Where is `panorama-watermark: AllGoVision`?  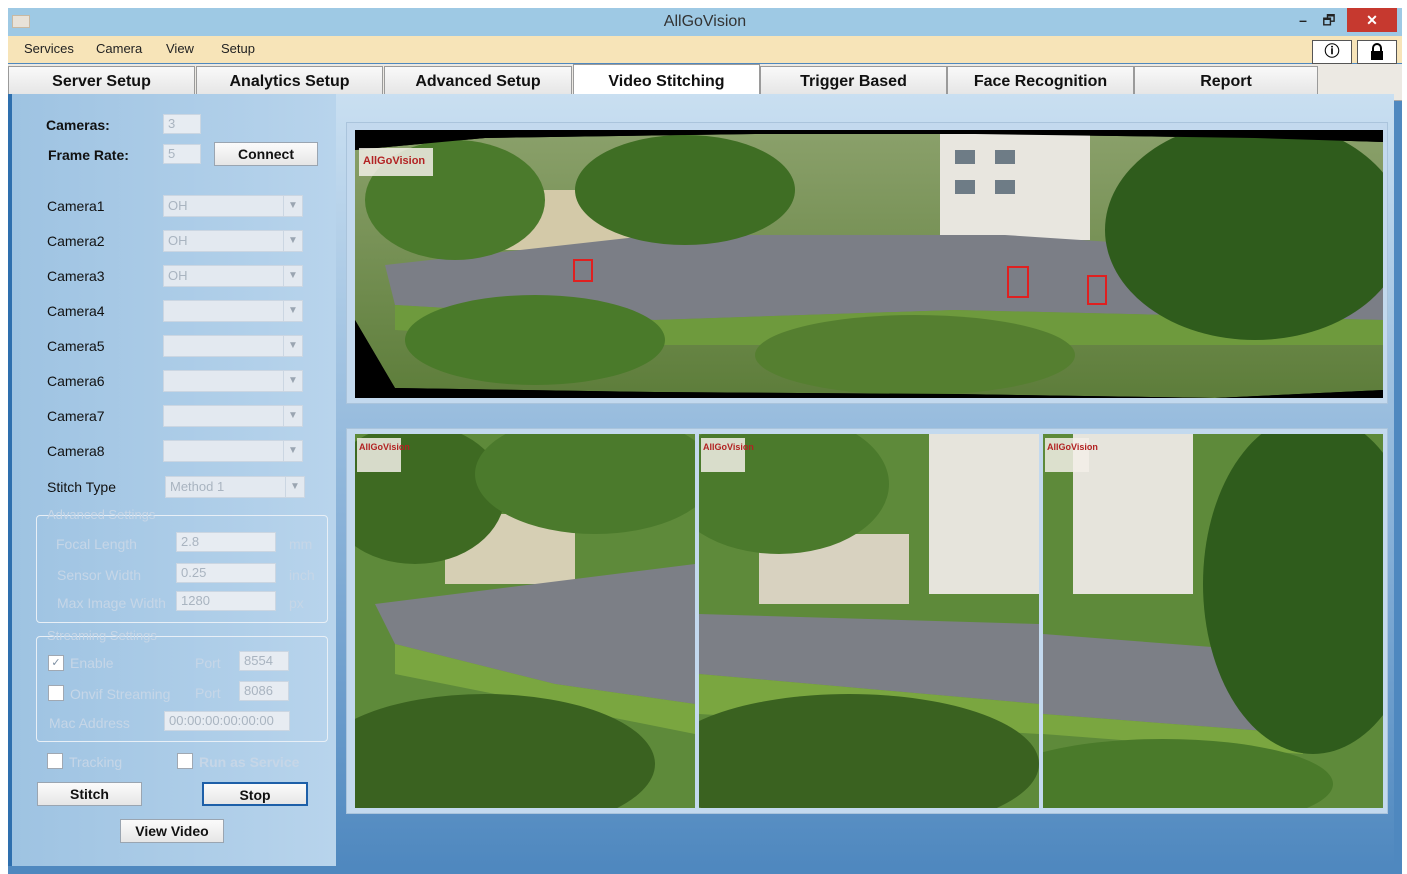
panorama-watermark: AllGoVision is located at coordinates (394, 161).